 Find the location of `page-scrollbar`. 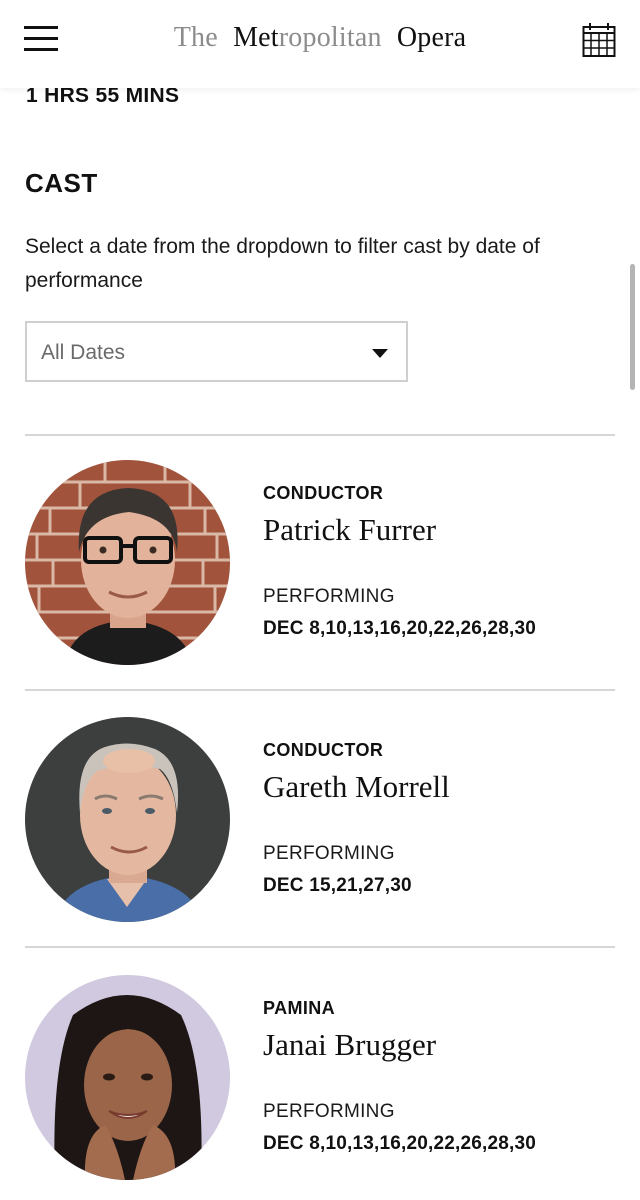

page-scrollbar is located at coordinates (632, 327).